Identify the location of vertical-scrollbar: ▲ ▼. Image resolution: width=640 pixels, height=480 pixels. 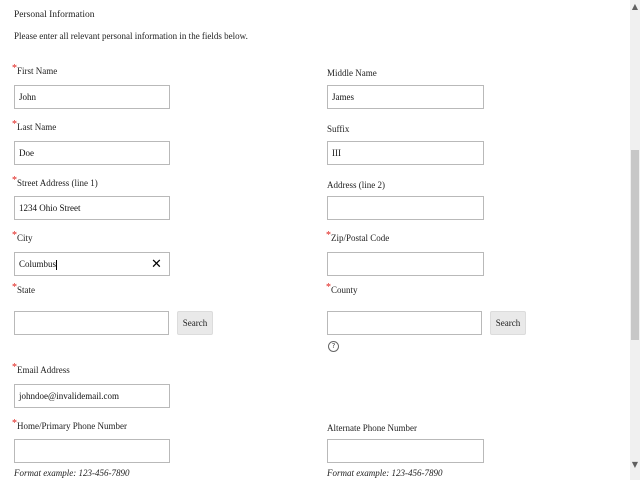
(635, 240).